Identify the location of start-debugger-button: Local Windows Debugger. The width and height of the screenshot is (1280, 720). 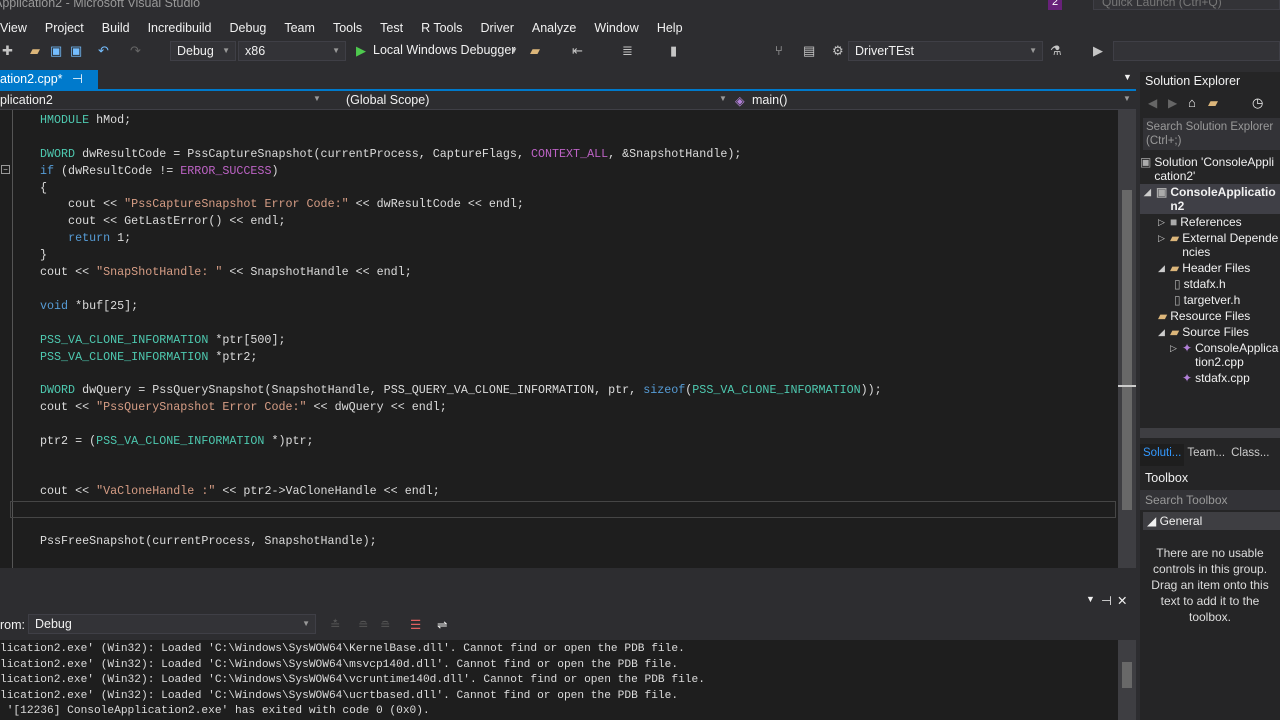
(444, 50).